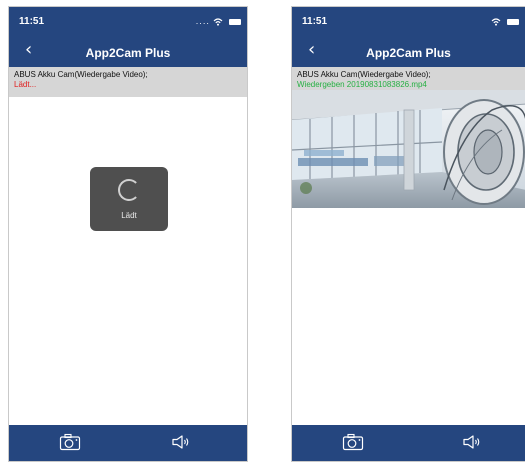 This screenshot has width=525, height=466. What do you see at coordinates (362, 84) in the screenshot?
I see `playback-status: Wiedergeben 20190831083826.mp4` at bounding box center [362, 84].